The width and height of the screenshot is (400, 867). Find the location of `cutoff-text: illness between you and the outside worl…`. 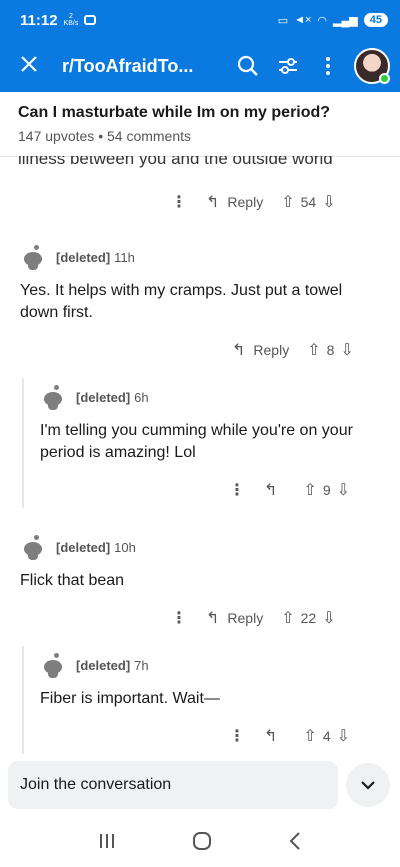

cutoff-text: illness between you and the outside worl… is located at coordinates (175, 162).